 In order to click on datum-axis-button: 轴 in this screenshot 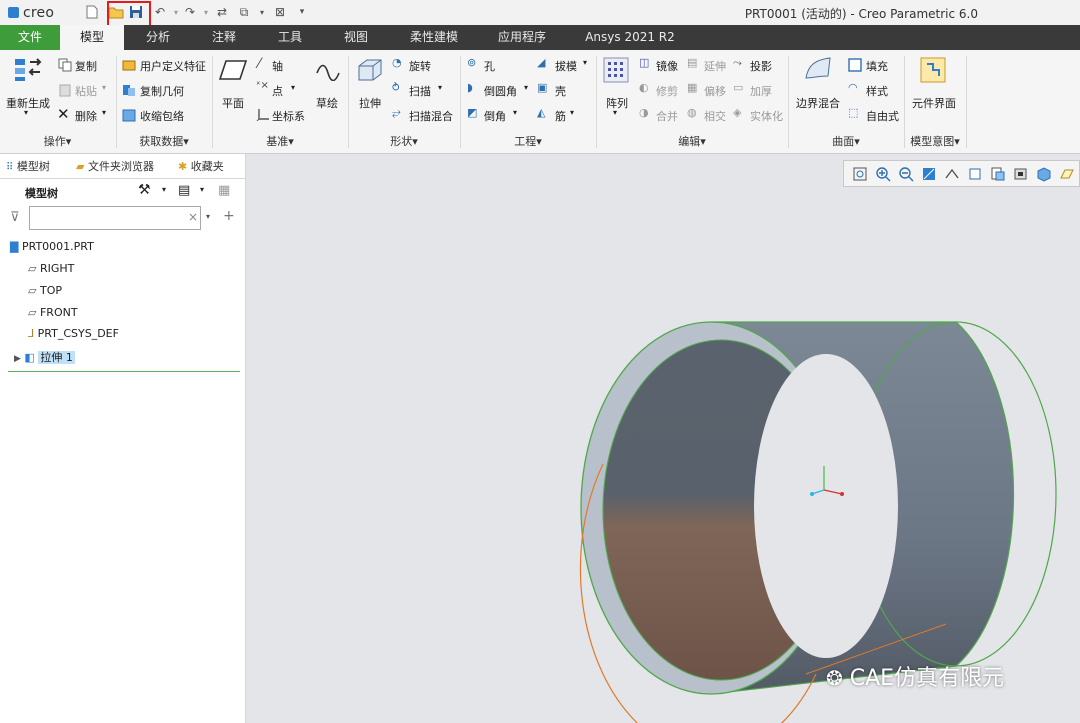, I will do `click(277, 66)`.